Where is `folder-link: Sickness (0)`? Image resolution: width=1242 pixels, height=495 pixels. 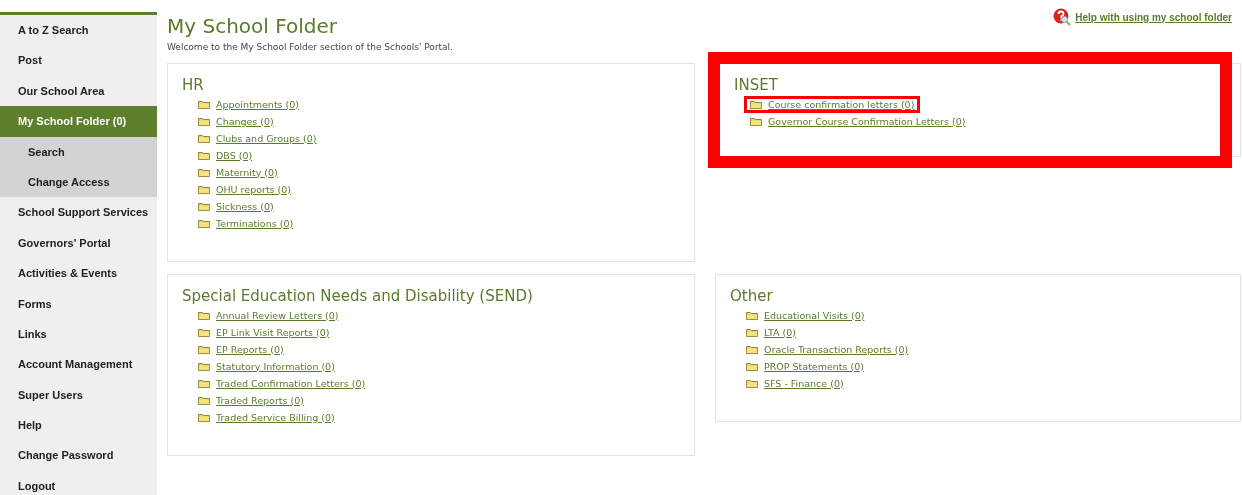 folder-link: Sickness (0) is located at coordinates (245, 206).